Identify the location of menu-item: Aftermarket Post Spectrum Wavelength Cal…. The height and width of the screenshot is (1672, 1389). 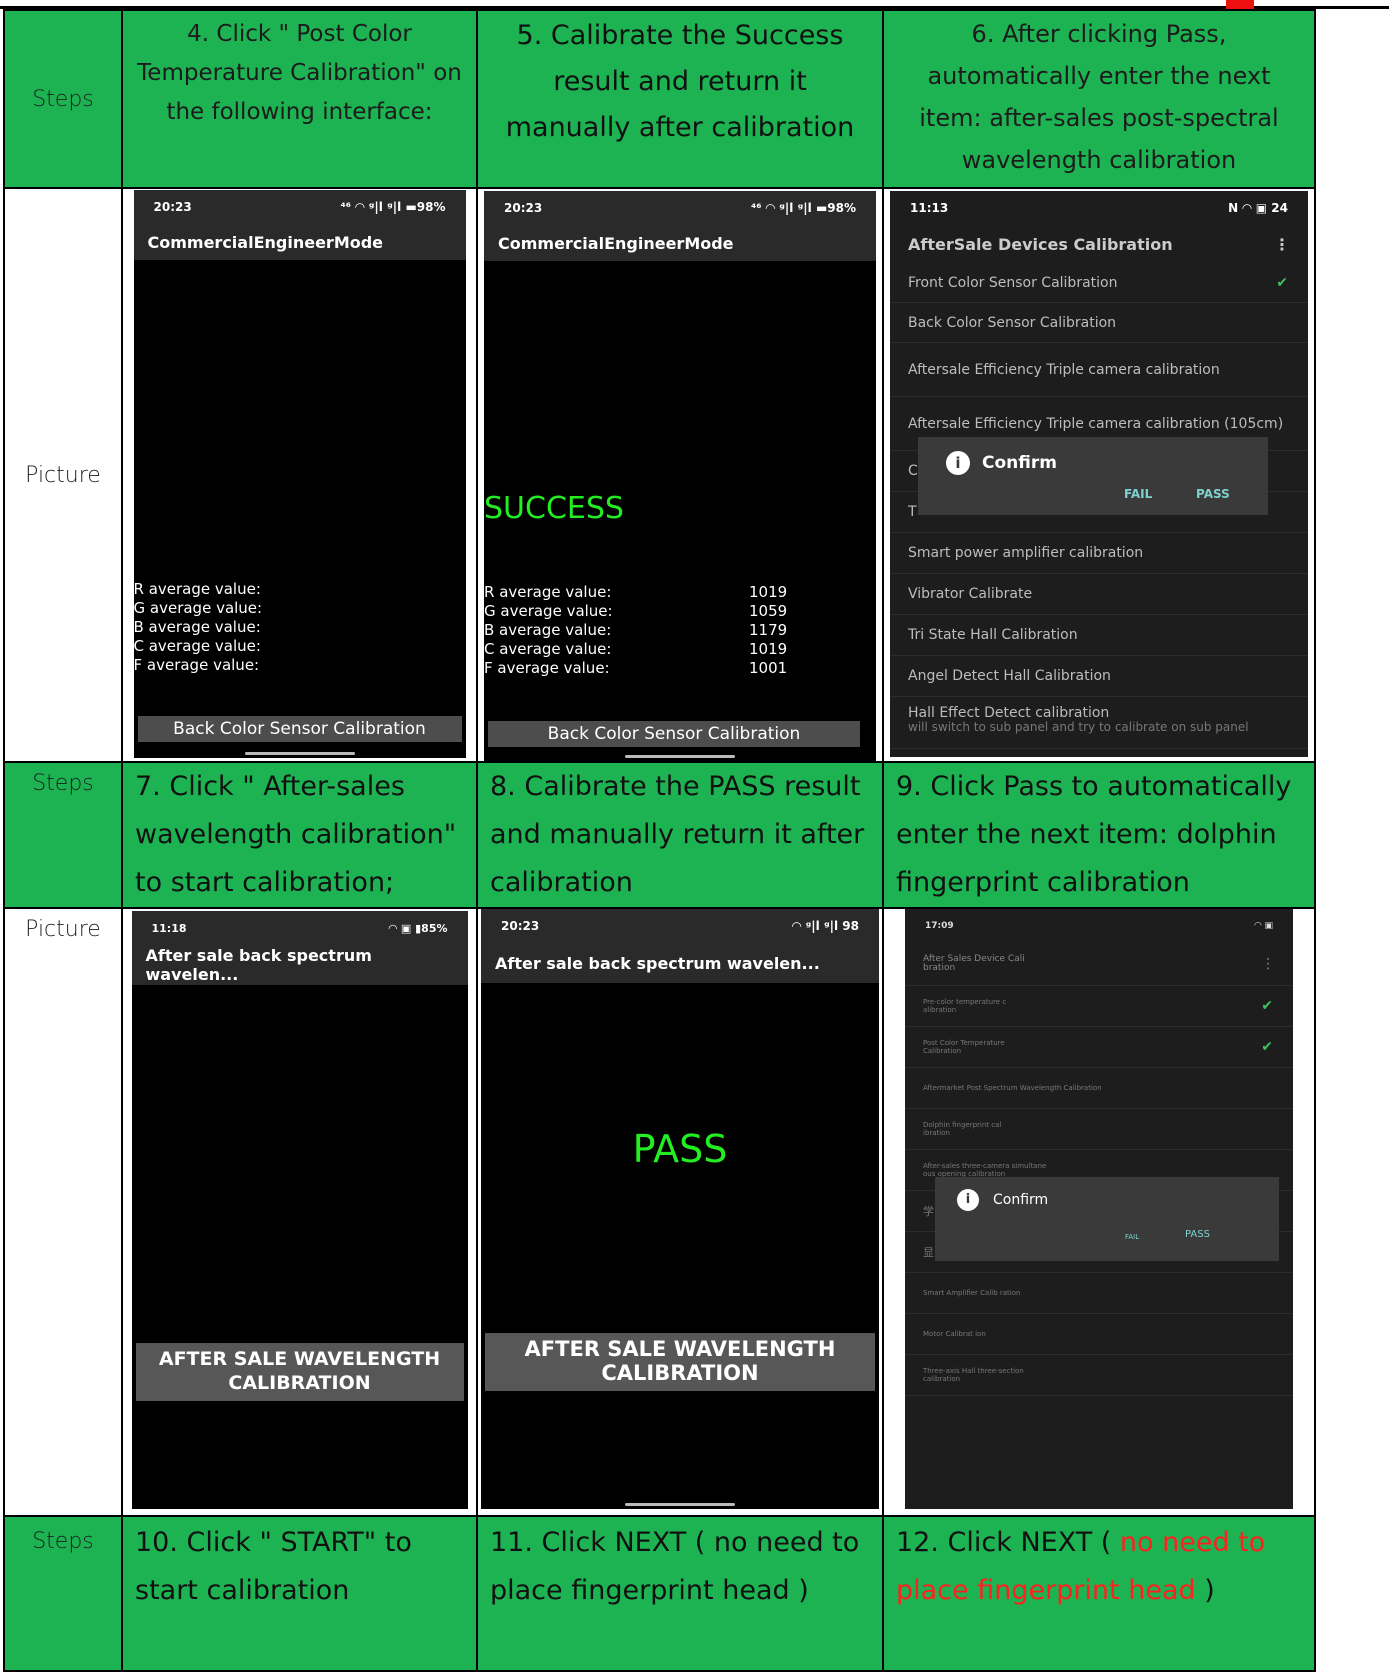
(1099, 1088).